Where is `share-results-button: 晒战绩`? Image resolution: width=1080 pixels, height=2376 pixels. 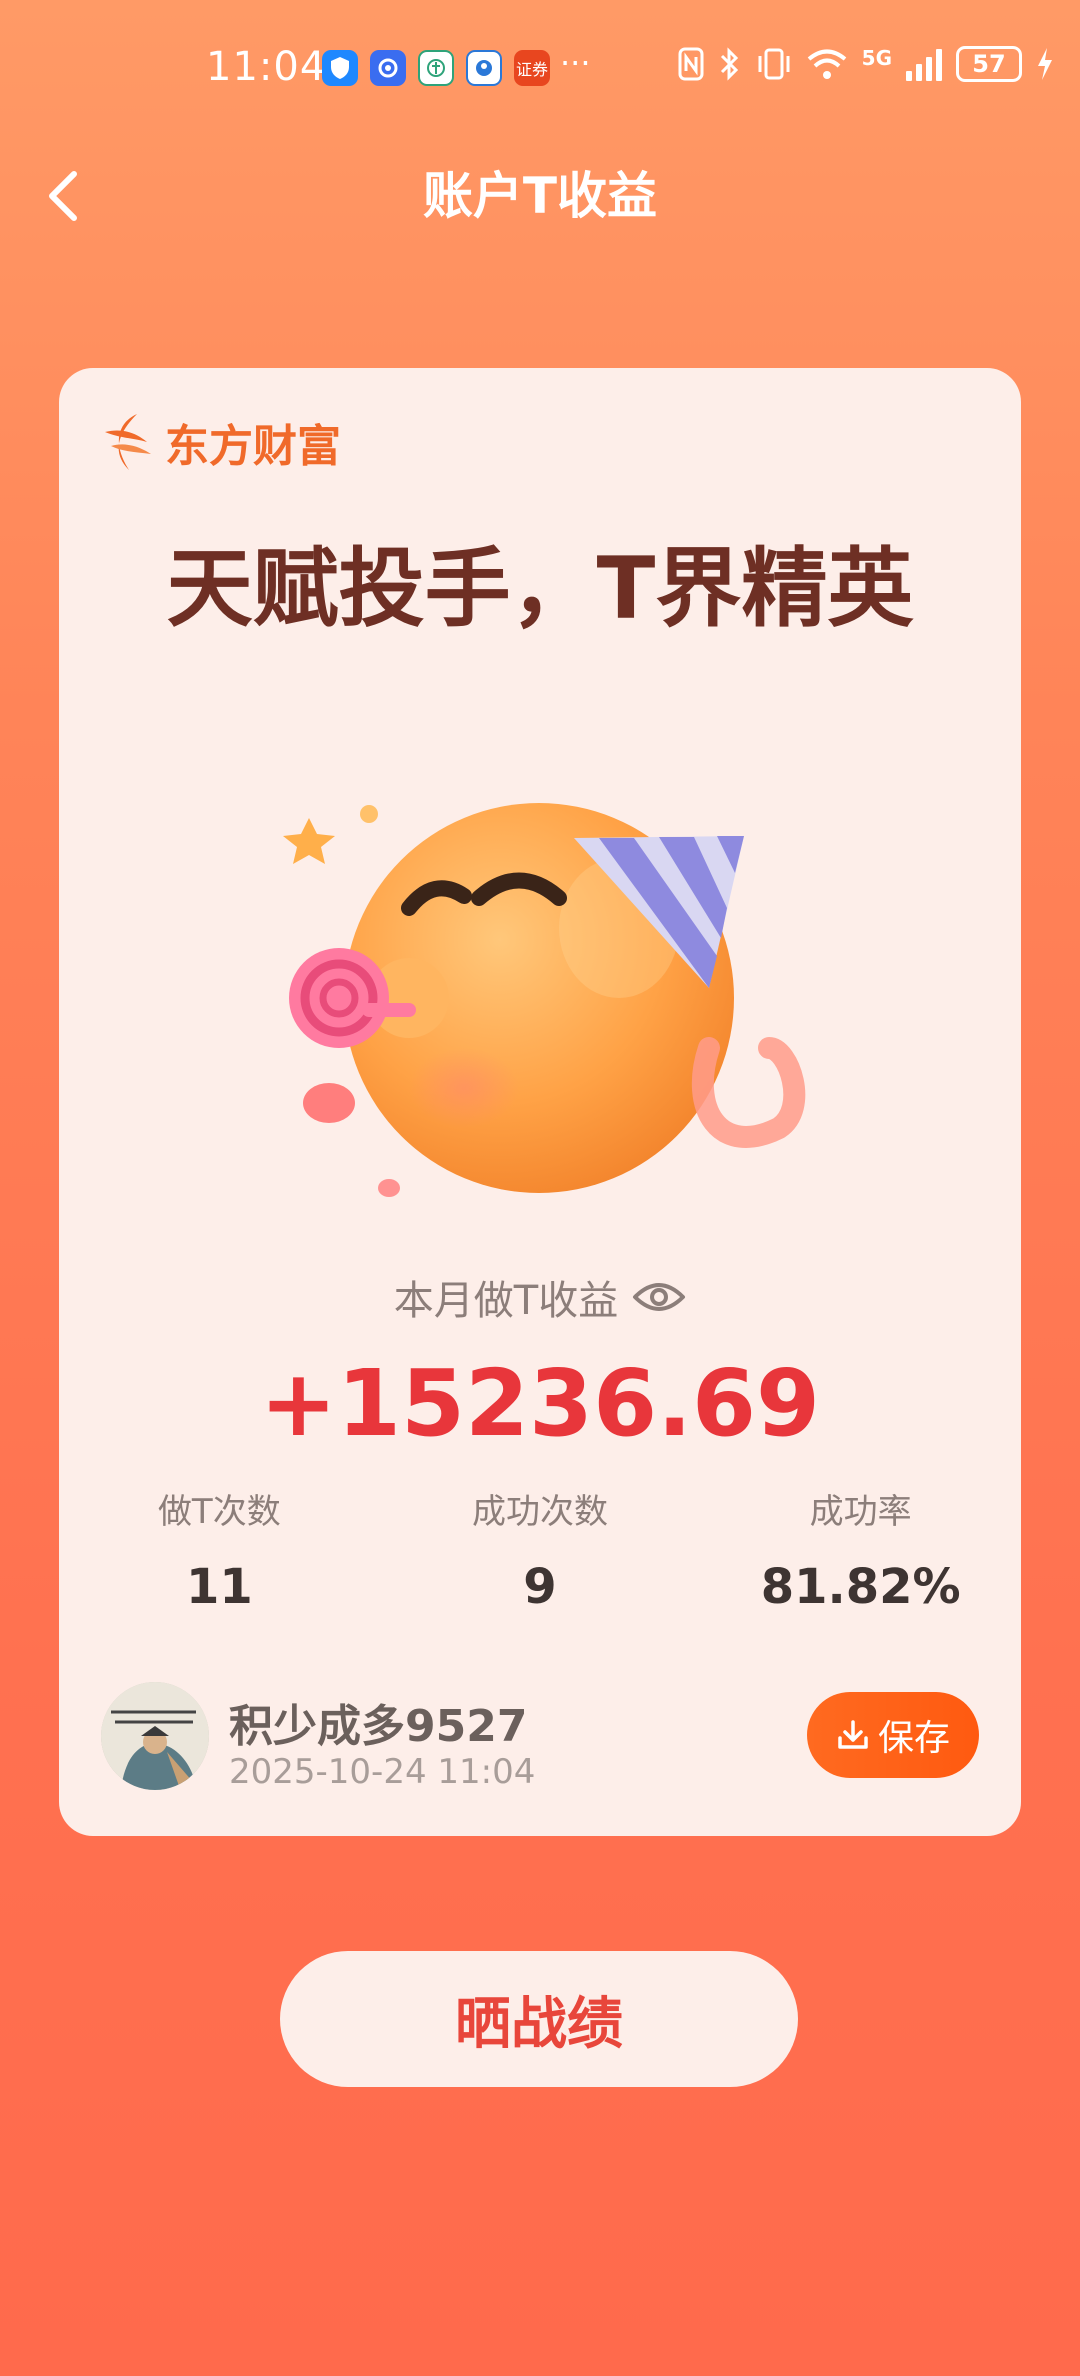
share-results-button: 晒战绩 is located at coordinates (539, 2019).